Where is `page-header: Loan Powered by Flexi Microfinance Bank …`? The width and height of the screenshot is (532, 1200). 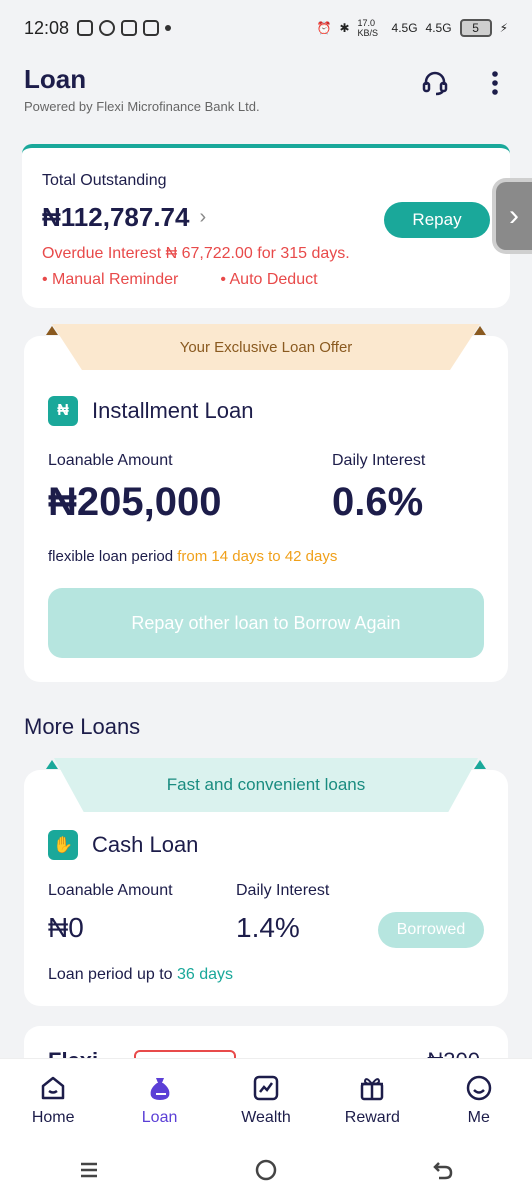
page-header: Loan Powered by Flexi Microfinance Bank … is located at coordinates (266, 91).